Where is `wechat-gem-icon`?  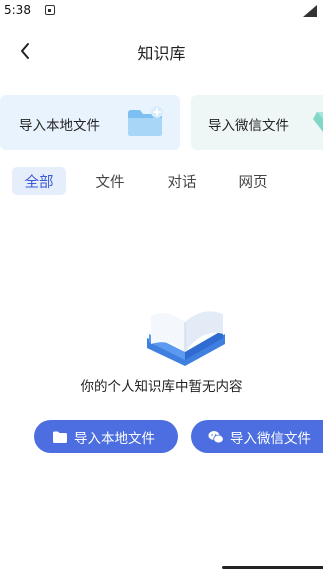
wechat-gem-icon is located at coordinates (318, 122).